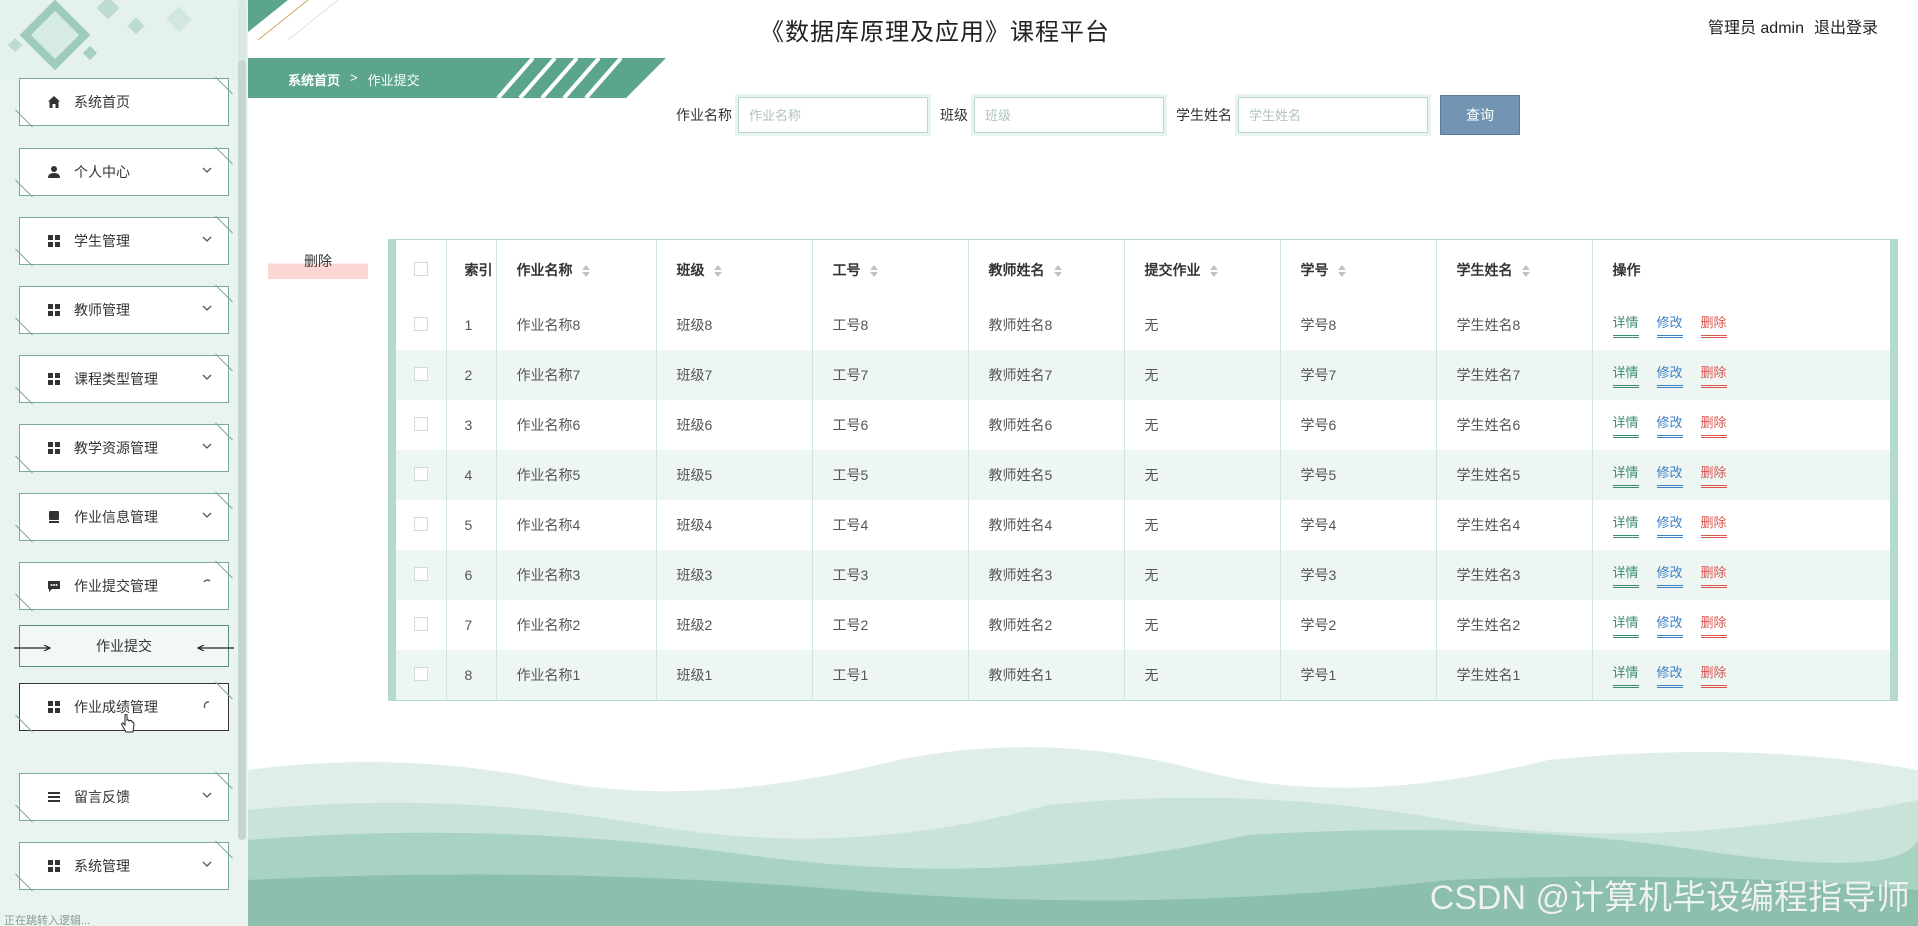 The image size is (1918, 926). What do you see at coordinates (102, 310) in the screenshot?
I see `sidebar-item-label: 教师管理` at bounding box center [102, 310].